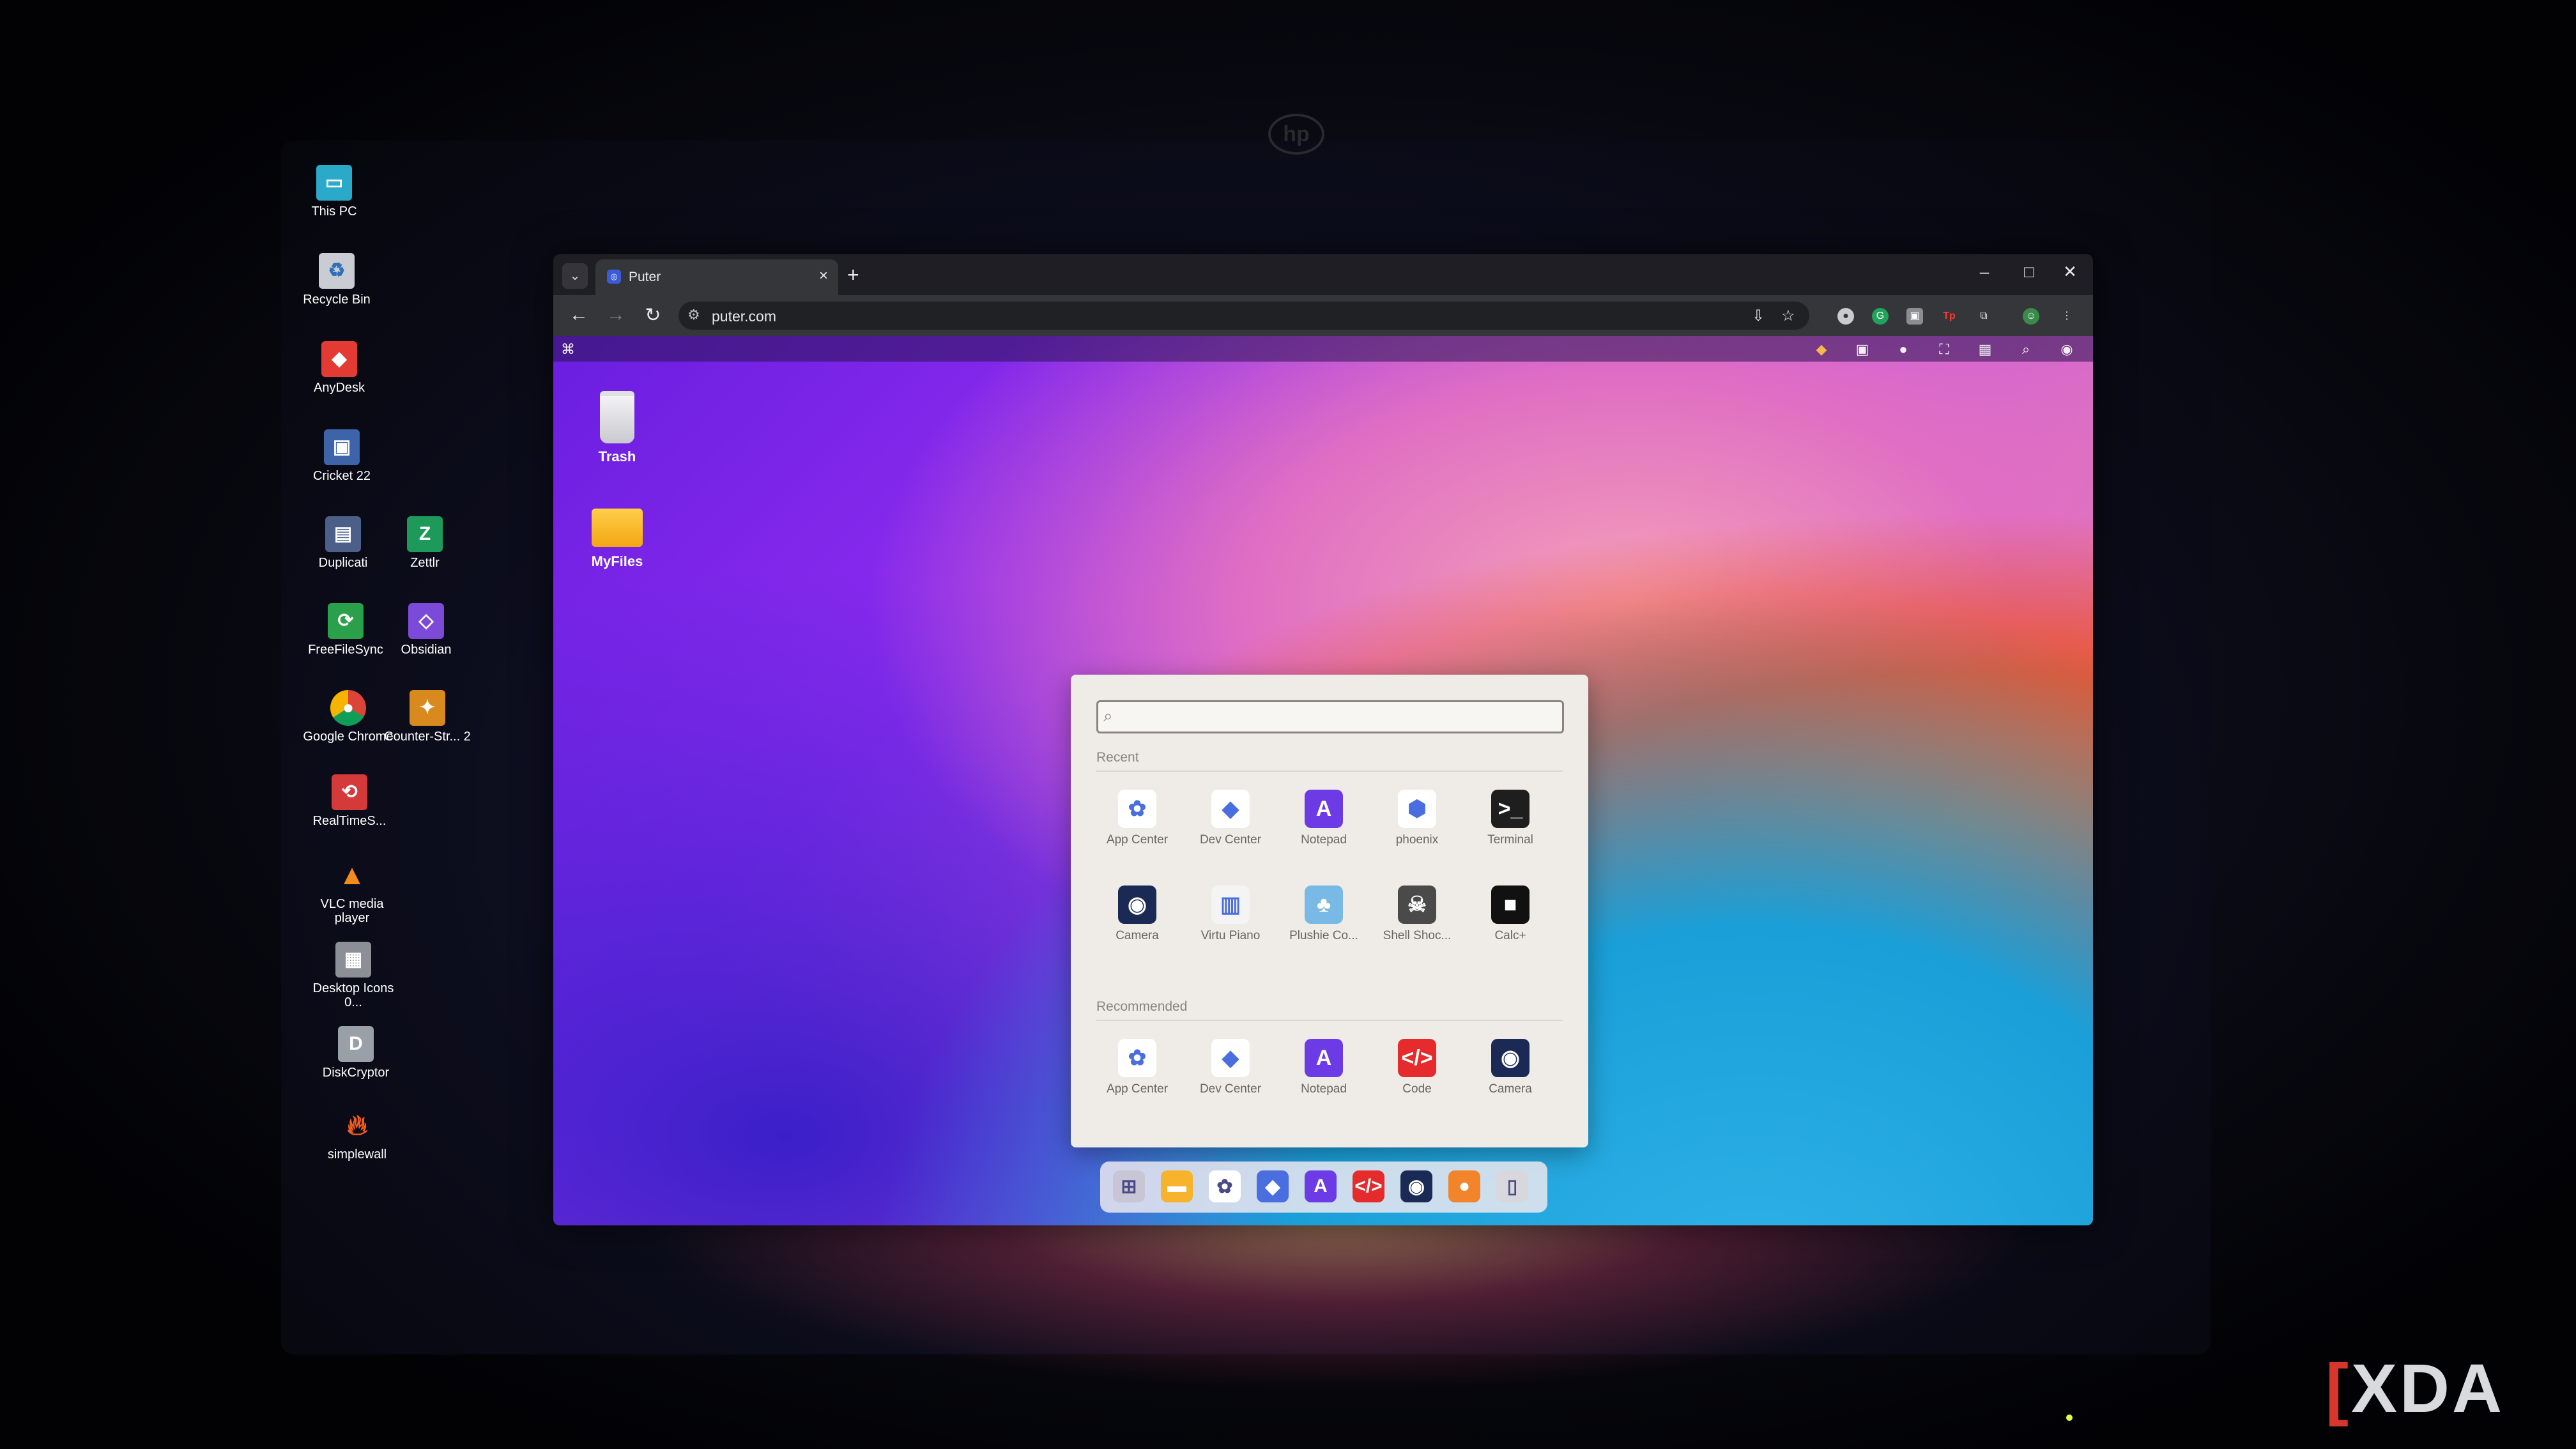  Describe the element at coordinates (616, 315) in the screenshot. I see `forward-button: →` at that location.